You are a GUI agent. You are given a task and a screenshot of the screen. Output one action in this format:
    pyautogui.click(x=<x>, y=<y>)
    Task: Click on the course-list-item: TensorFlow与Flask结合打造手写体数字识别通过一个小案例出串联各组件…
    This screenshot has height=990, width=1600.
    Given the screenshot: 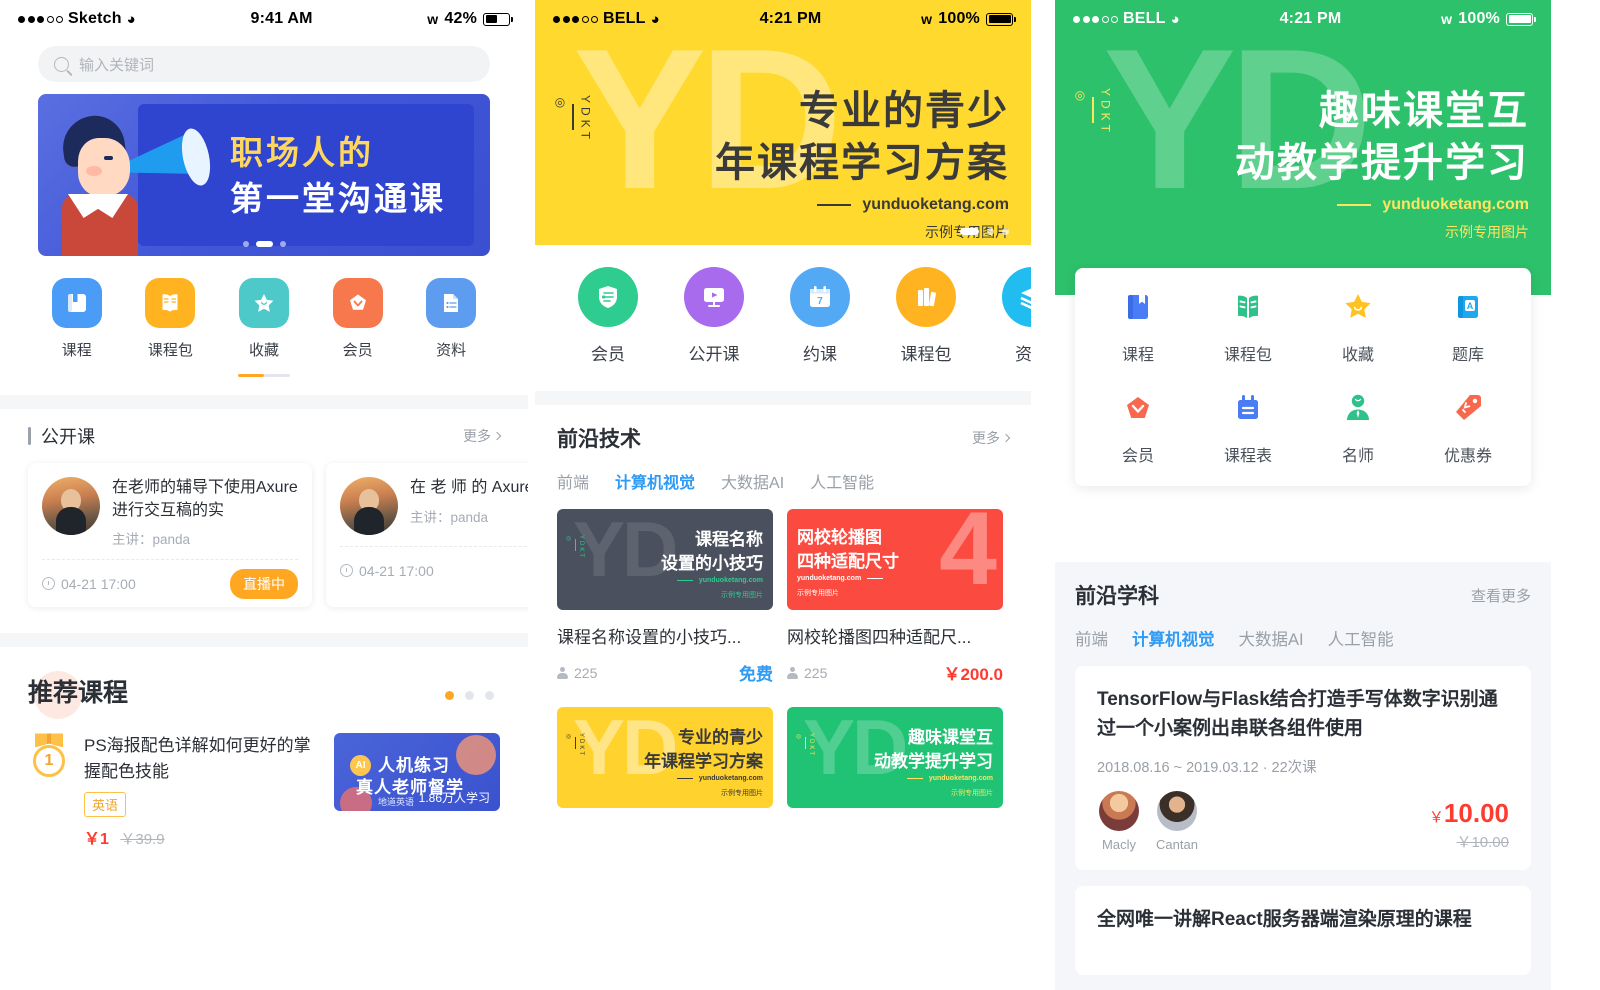 What is the action you would take?
    pyautogui.click(x=1303, y=768)
    